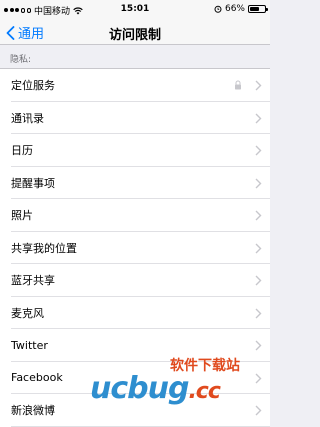 The height and width of the screenshot is (427, 320). What do you see at coordinates (33, 281) in the screenshot?
I see `list-item-label: 蓝牙共享` at bounding box center [33, 281].